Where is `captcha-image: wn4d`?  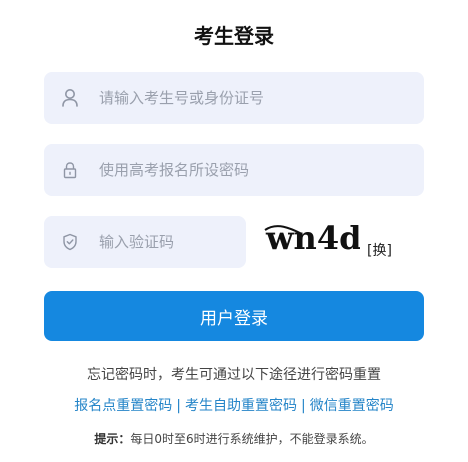
captcha-image: wn4d is located at coordinates (311, 238).